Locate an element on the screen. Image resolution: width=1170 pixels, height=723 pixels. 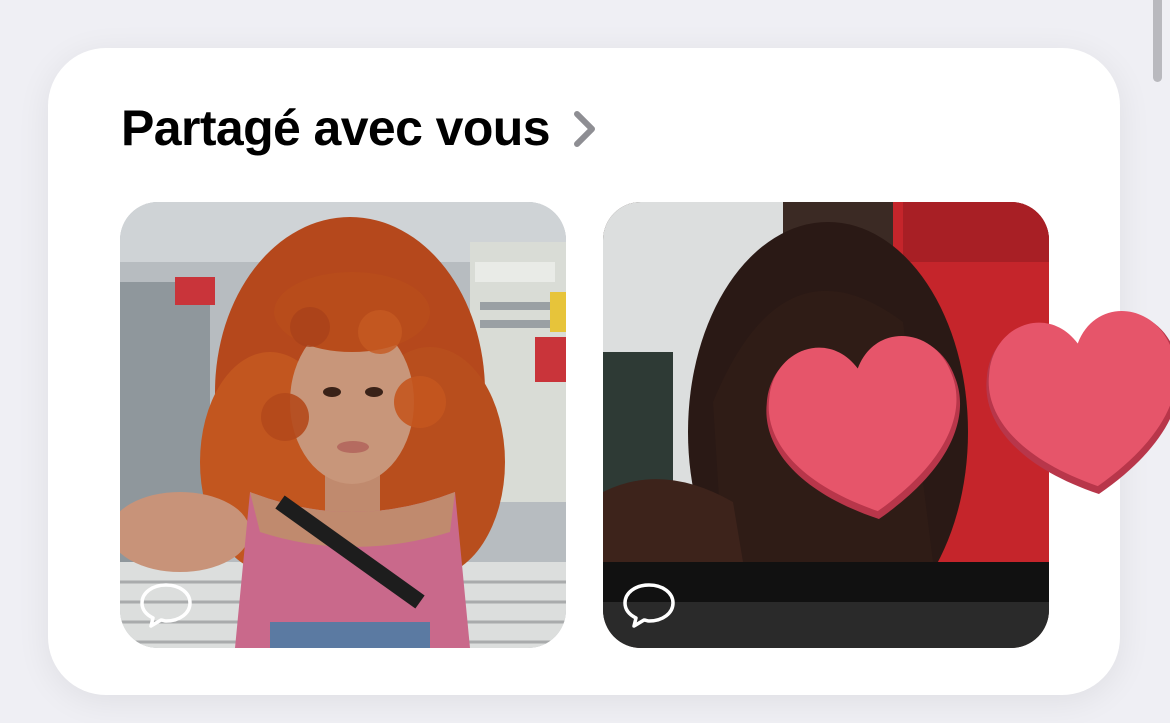
section-title: Partagé avec vous is located at coordinates (336, 128).